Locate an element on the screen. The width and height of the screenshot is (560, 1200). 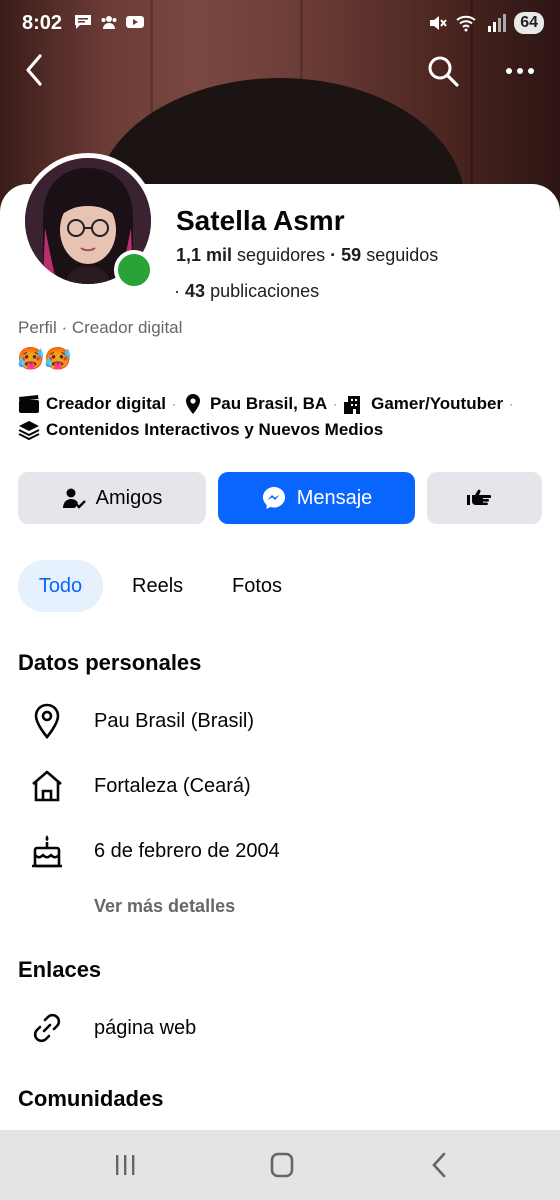
back-chevron-icon is located at coordinates (440, 1165).